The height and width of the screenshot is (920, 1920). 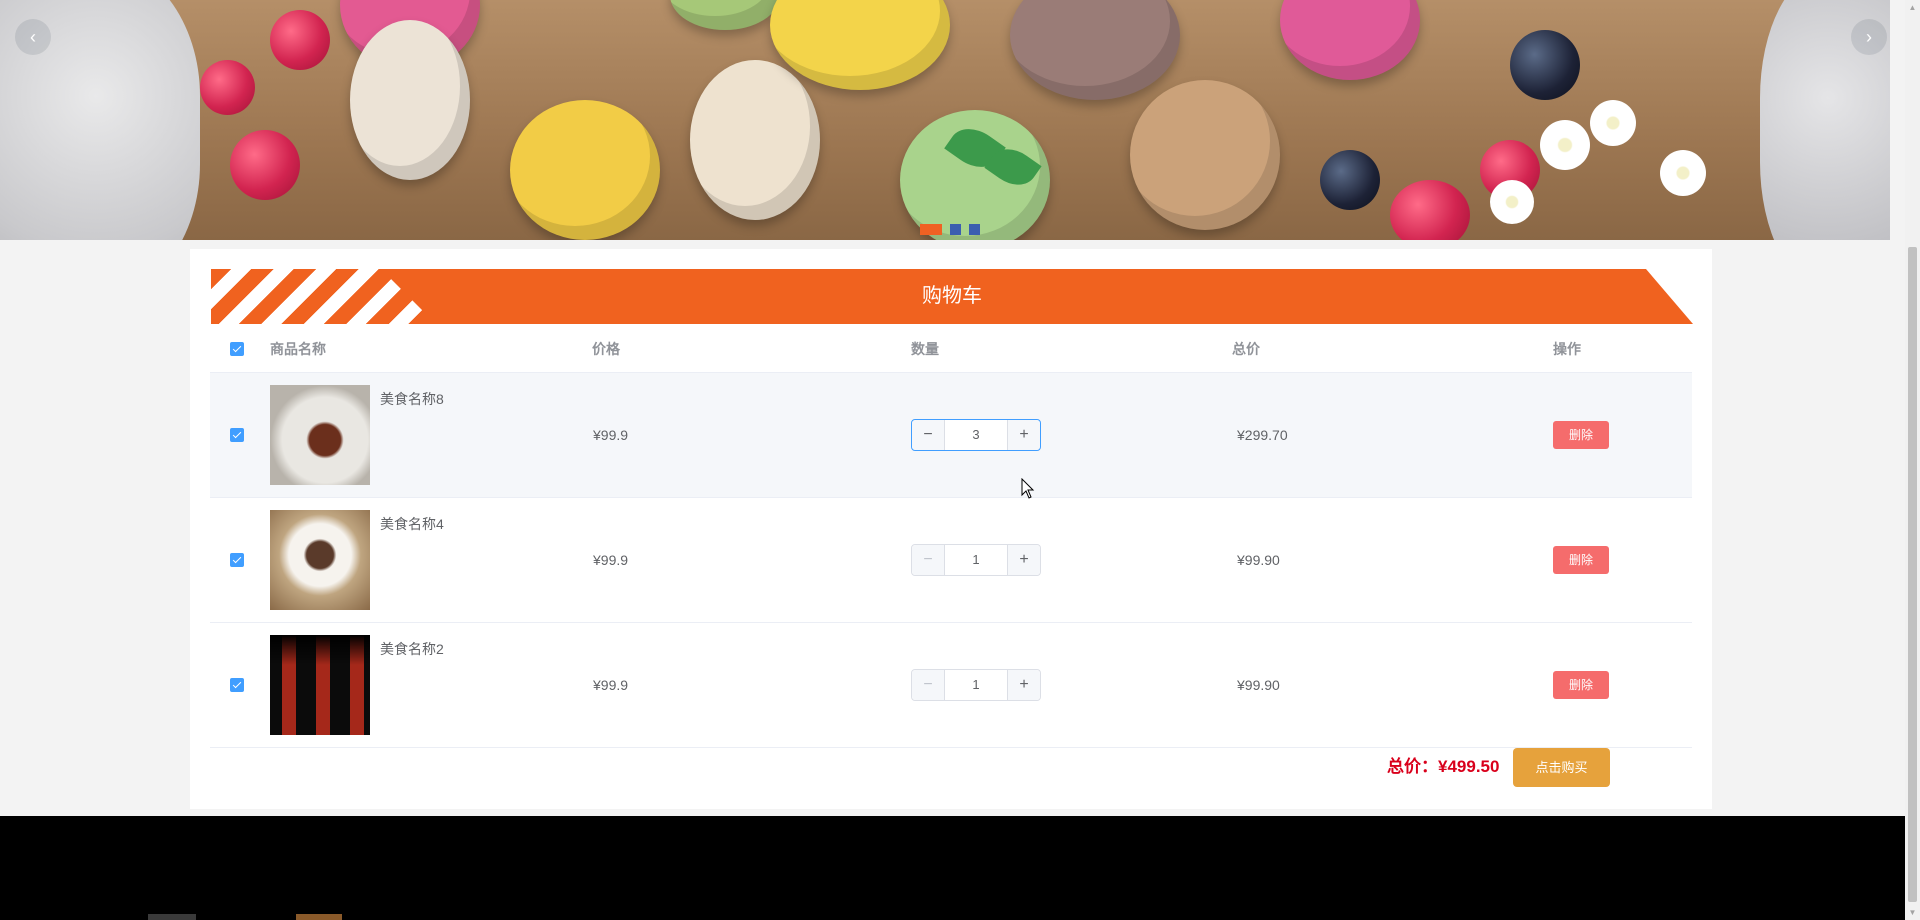 What do you see at coordinates (1262, 435) in the screenshot?
I see `row-subtotal: ¥299.70` at bounding box center [1262, 435].